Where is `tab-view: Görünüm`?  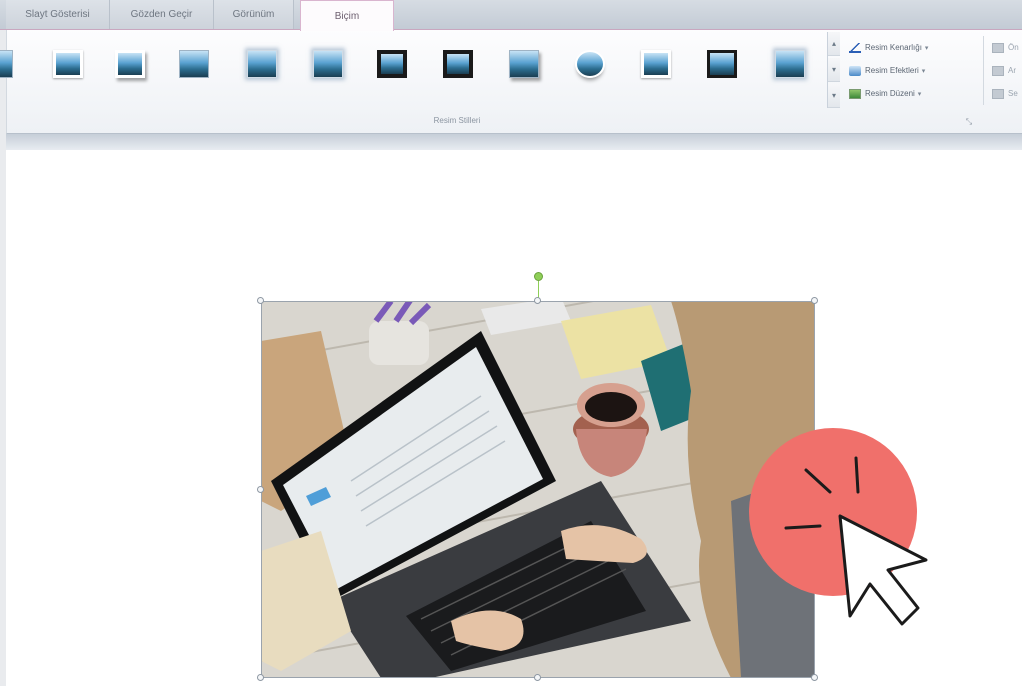 tab-view: Görünüm is located at coordinates (254, 14).